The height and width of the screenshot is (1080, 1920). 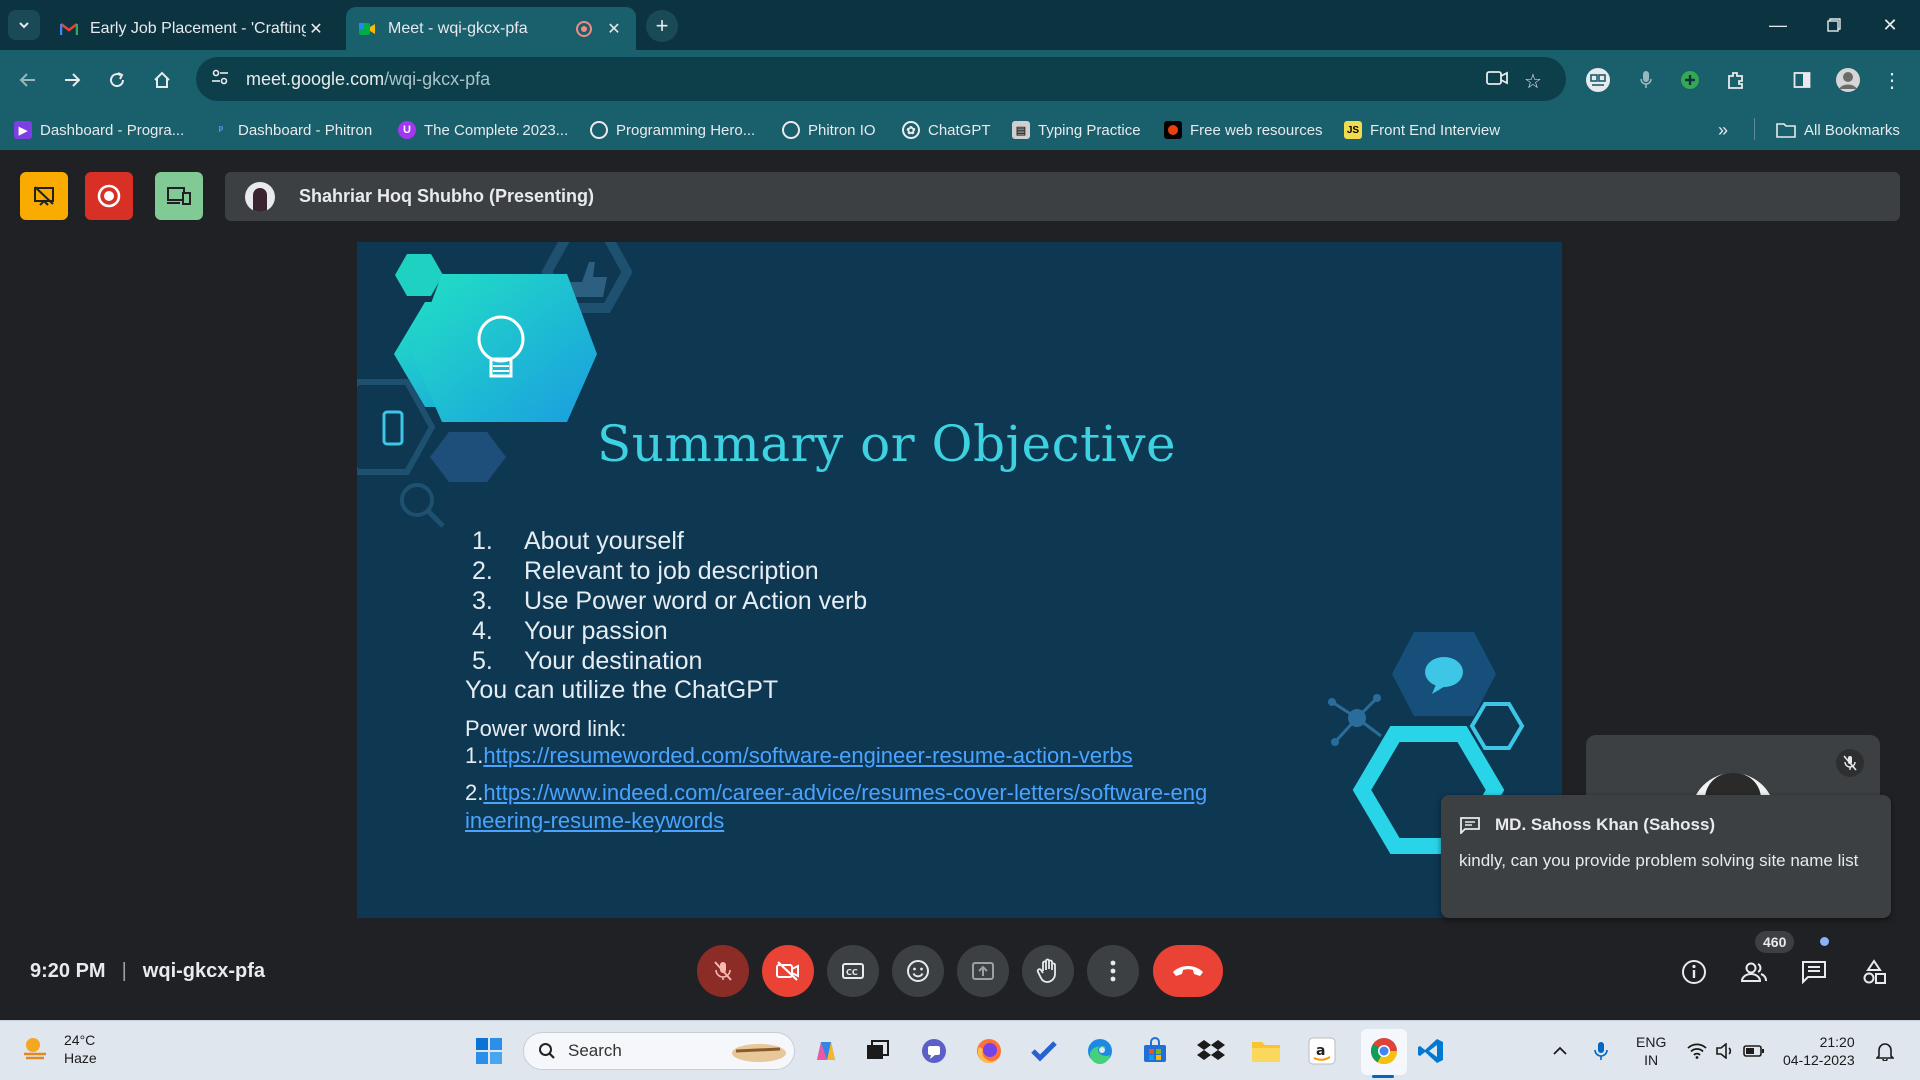 I want to click on microsoft-store-icon, so click(x=1155, y=1051).